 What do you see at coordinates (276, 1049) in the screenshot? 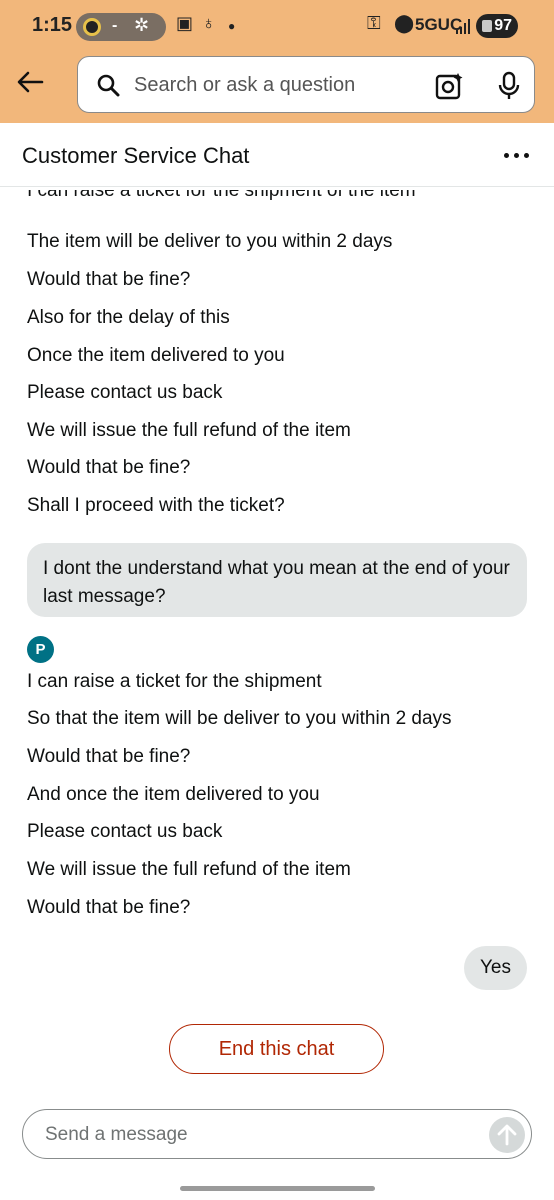
I see `end-chat-button: End this chat` at bounding box center [276, 1049].